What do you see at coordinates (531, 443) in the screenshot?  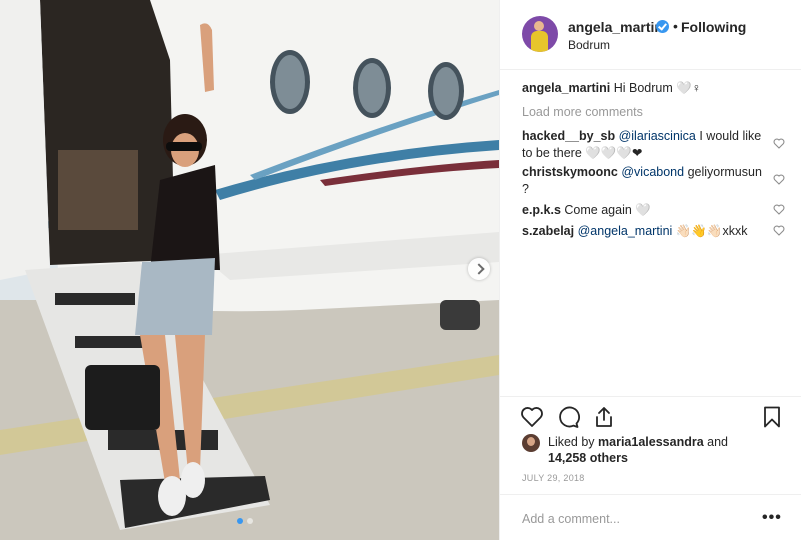 I see `liker-avatar` at bounding box center [531, 443].